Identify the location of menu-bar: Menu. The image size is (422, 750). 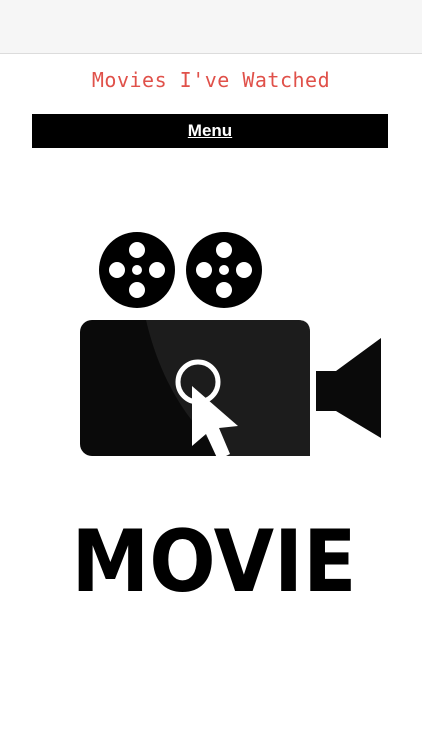
(210, 131).